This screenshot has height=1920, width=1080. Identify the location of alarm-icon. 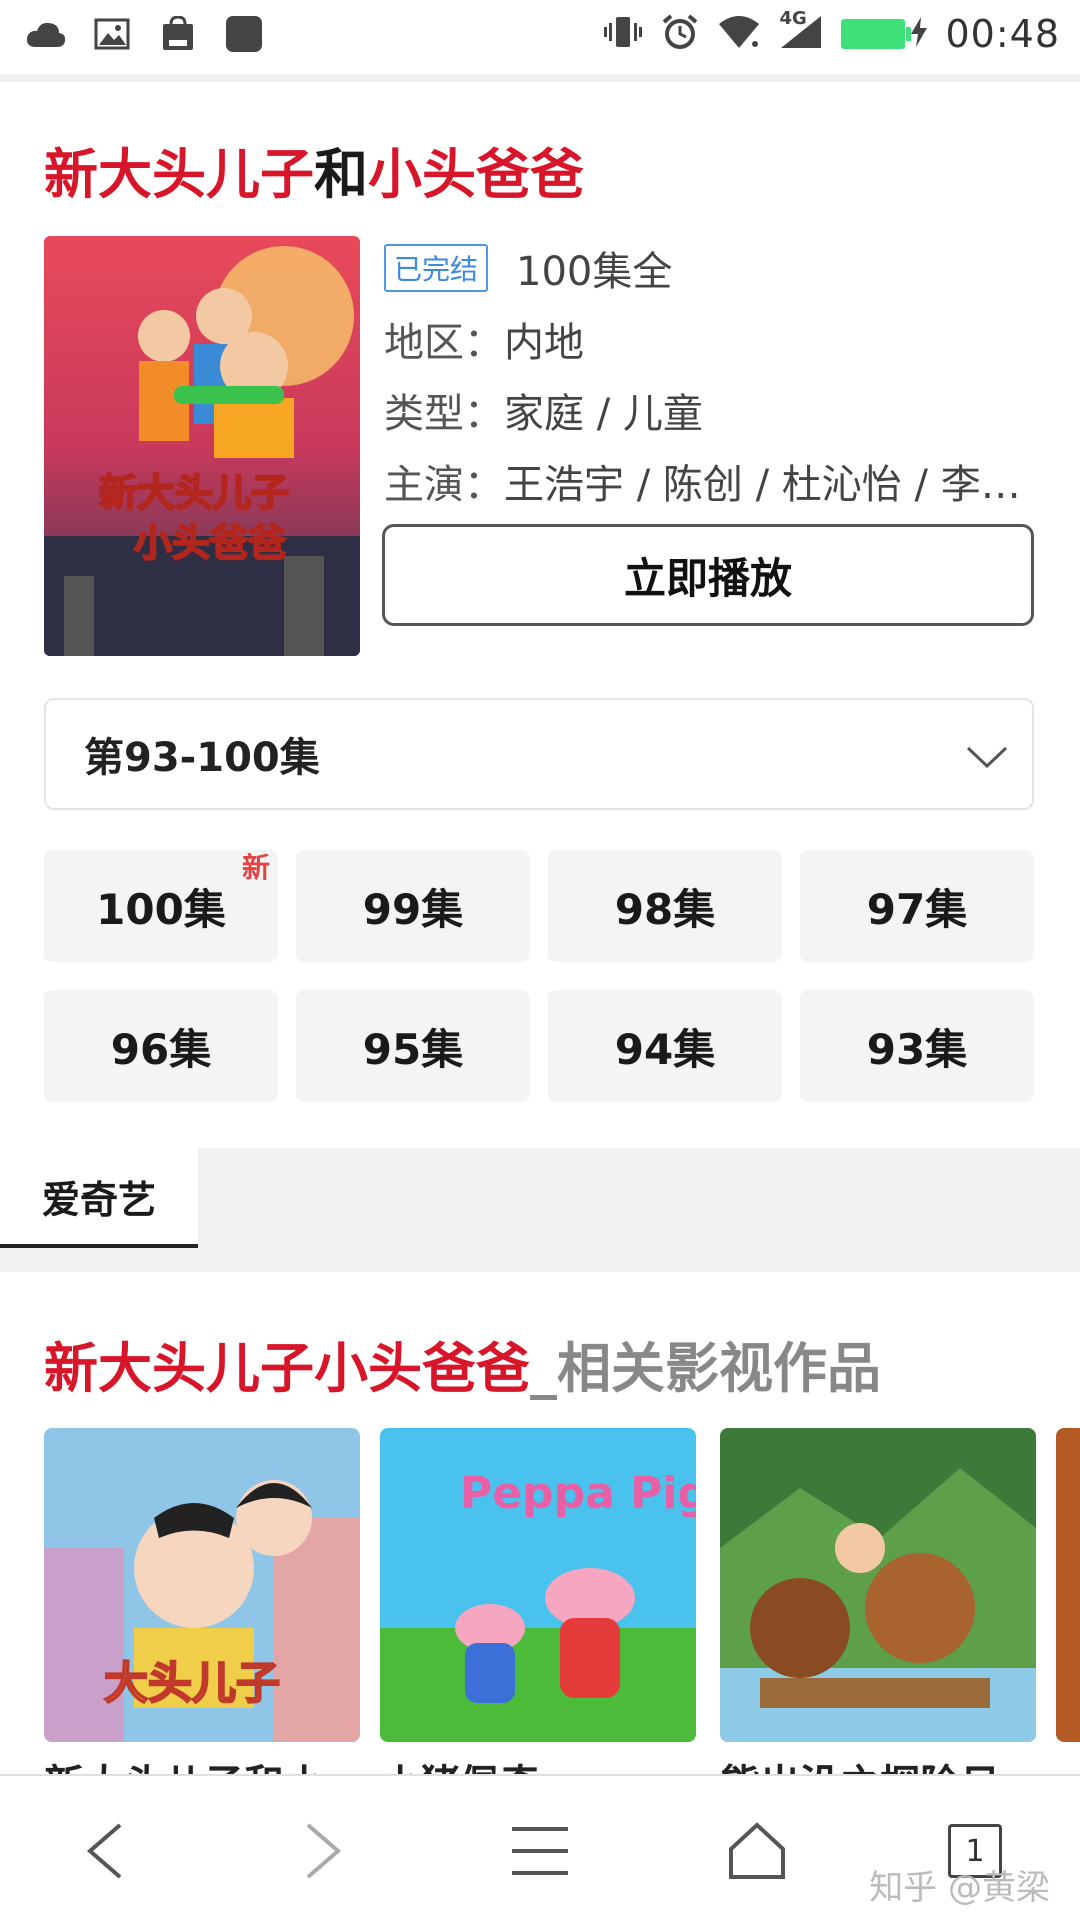
(680, 34).